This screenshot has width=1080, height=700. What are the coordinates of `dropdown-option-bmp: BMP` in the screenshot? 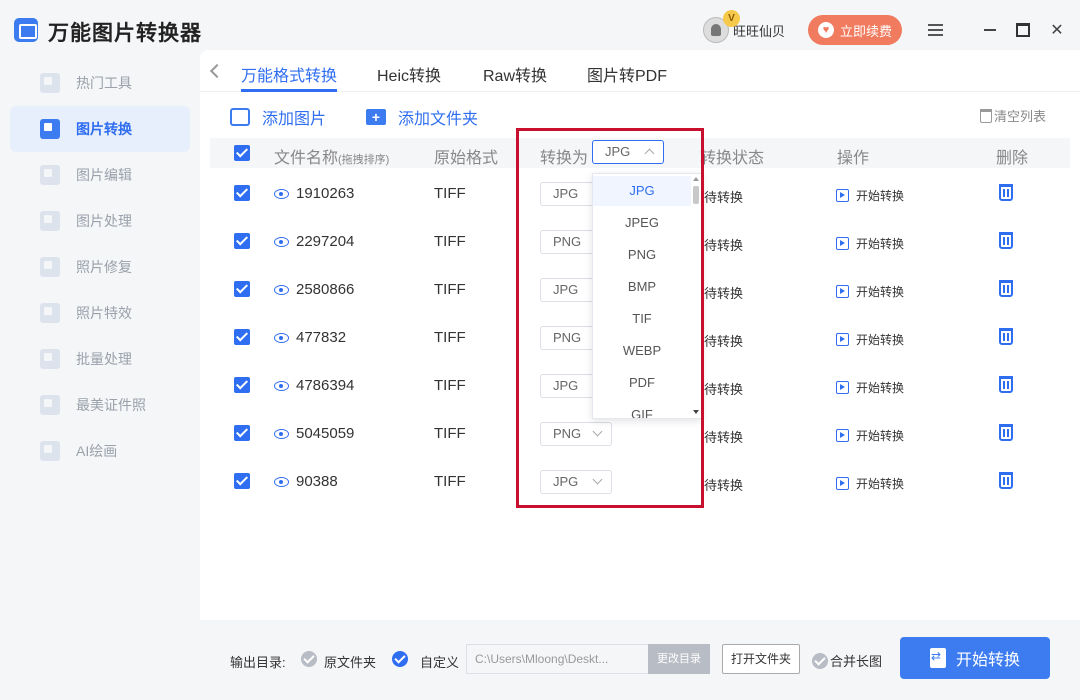 It's located at (642, 287).